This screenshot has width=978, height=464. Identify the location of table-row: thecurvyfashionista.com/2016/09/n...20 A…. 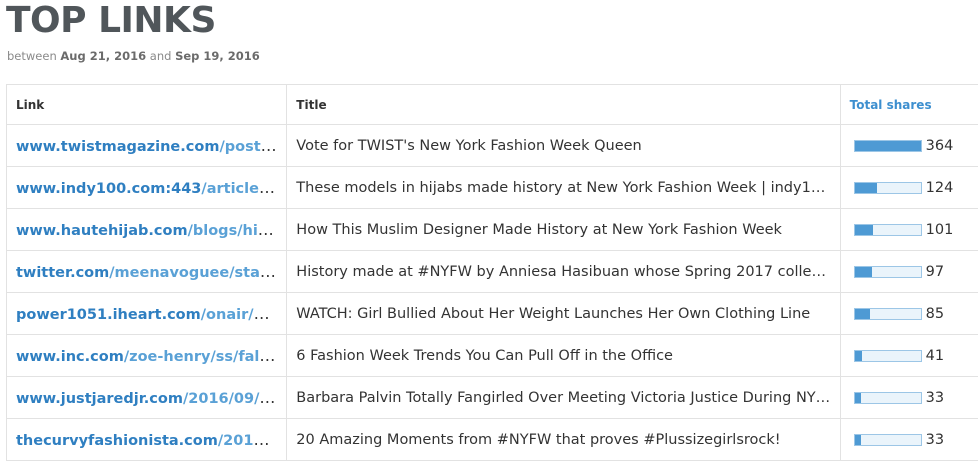
(491, 439).